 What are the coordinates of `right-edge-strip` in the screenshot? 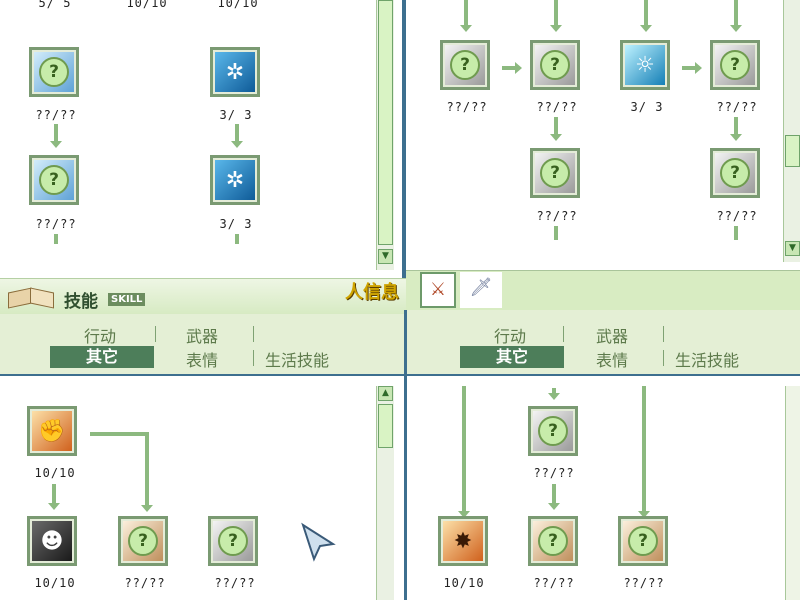 It's located at (792, 493).